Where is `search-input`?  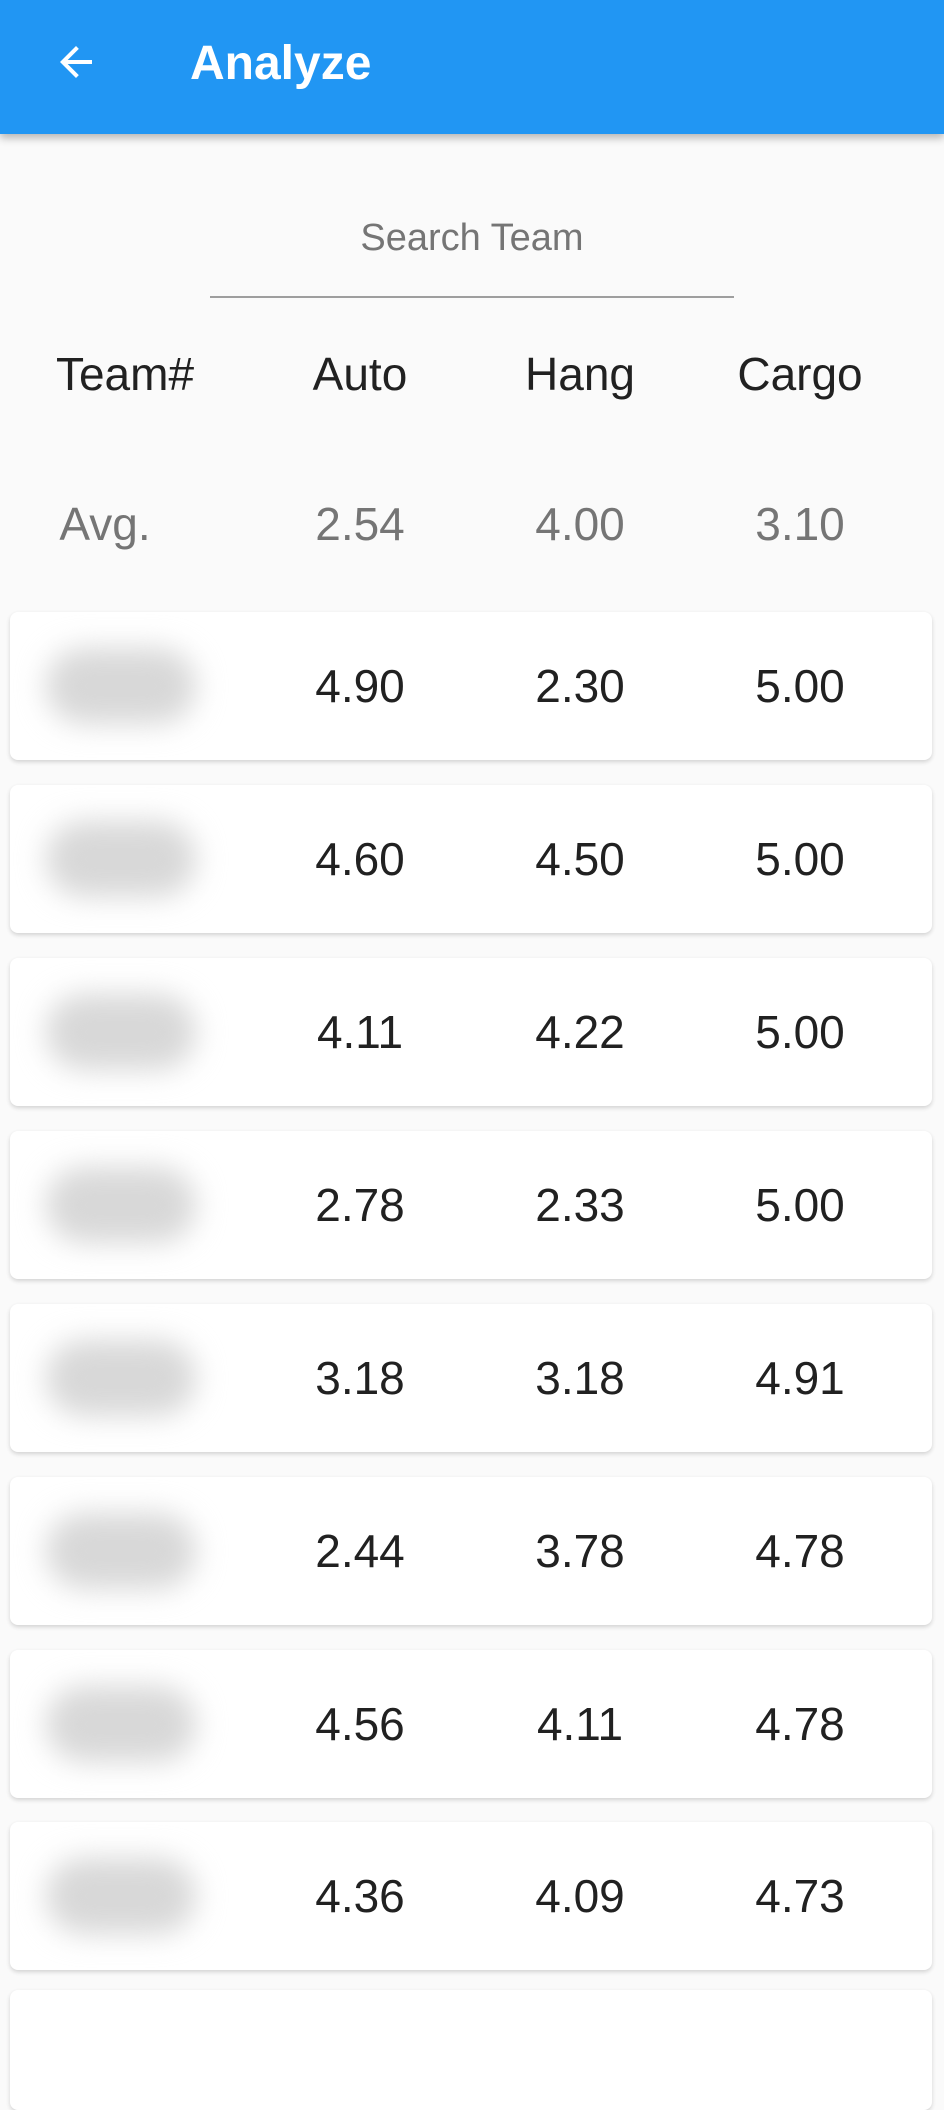 search-input is located at coordinates (472, 238).